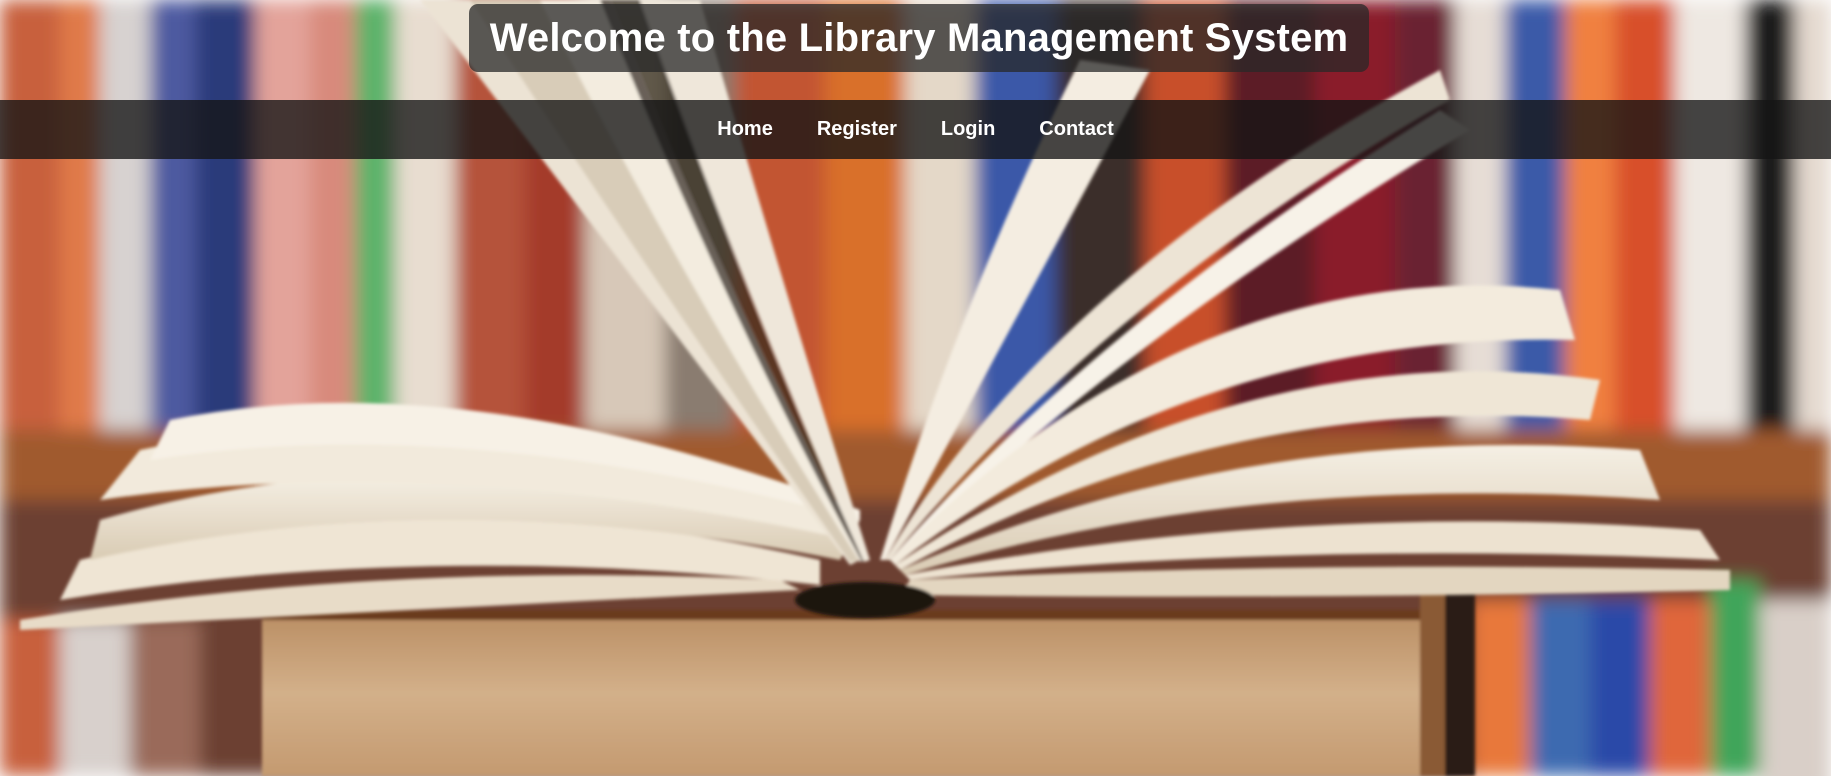  I want to click on nav-link-home: Home, so click(745, 129).